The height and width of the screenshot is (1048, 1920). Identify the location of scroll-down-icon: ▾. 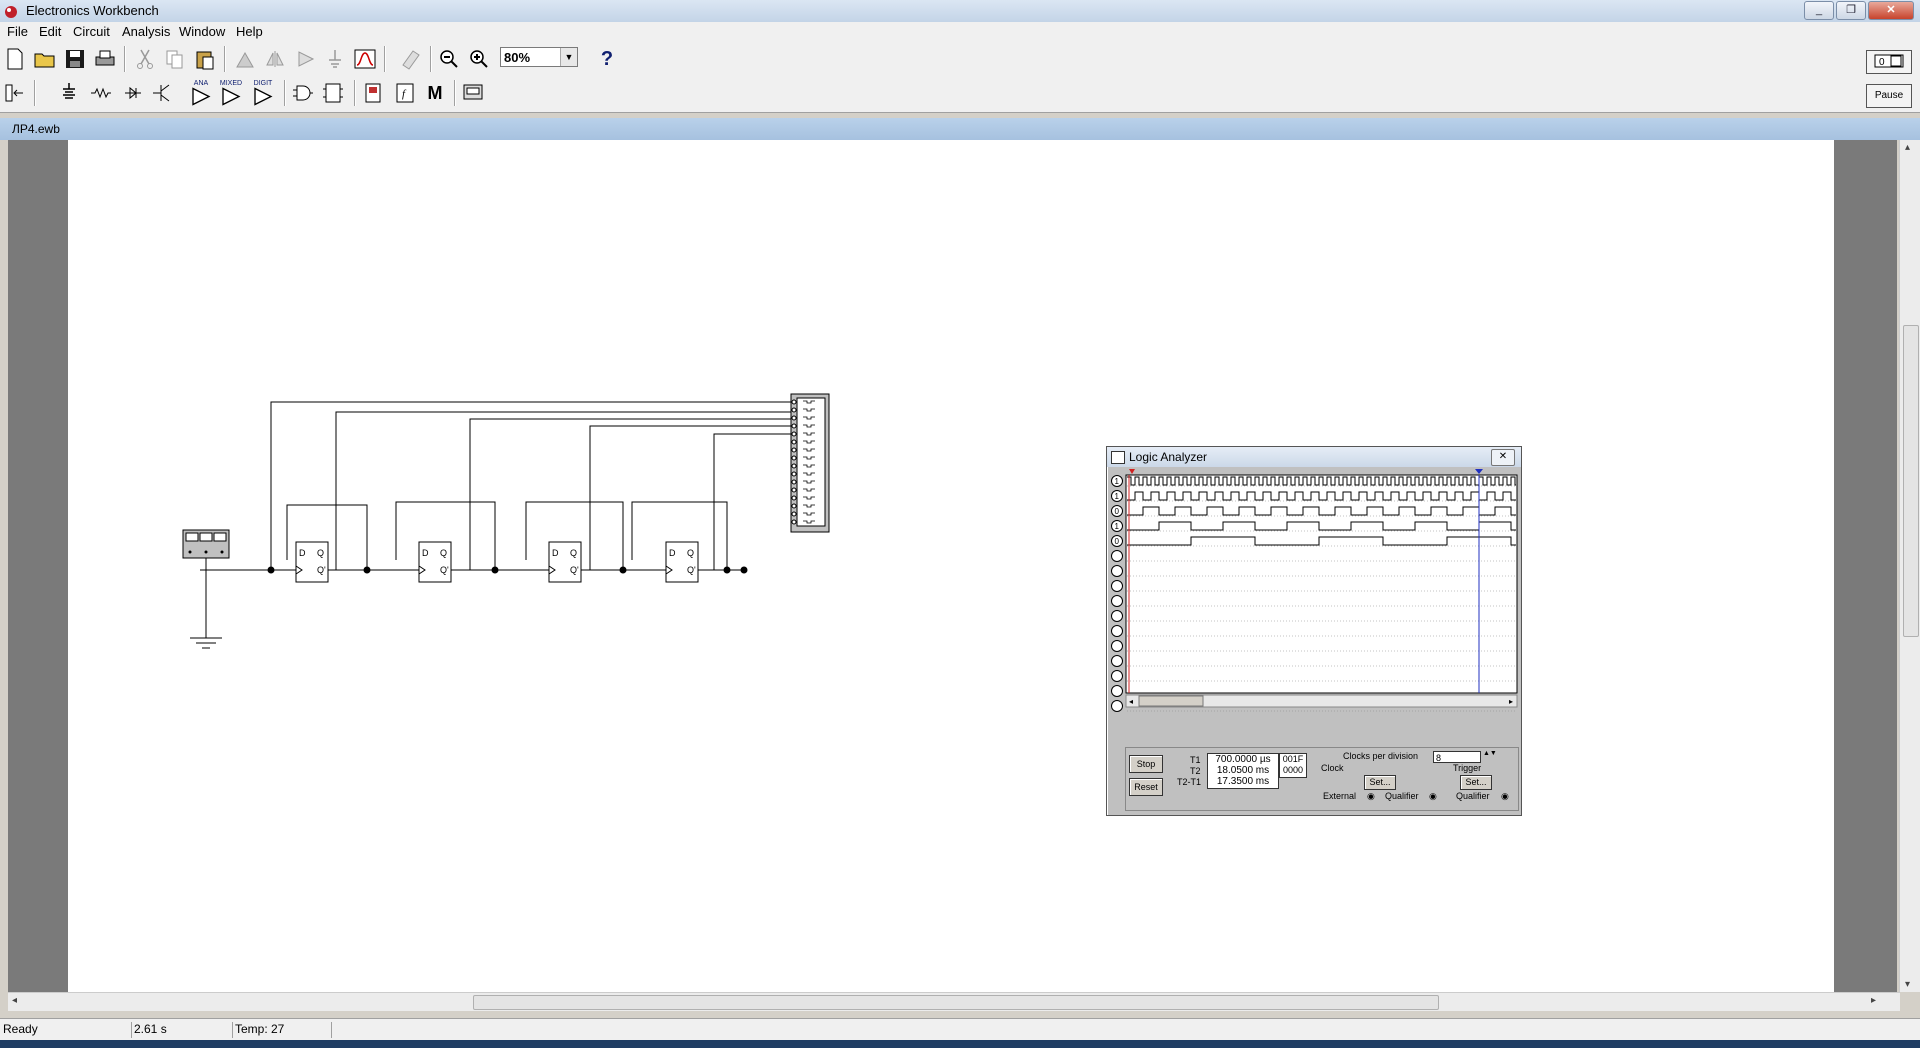
(1907, 984).